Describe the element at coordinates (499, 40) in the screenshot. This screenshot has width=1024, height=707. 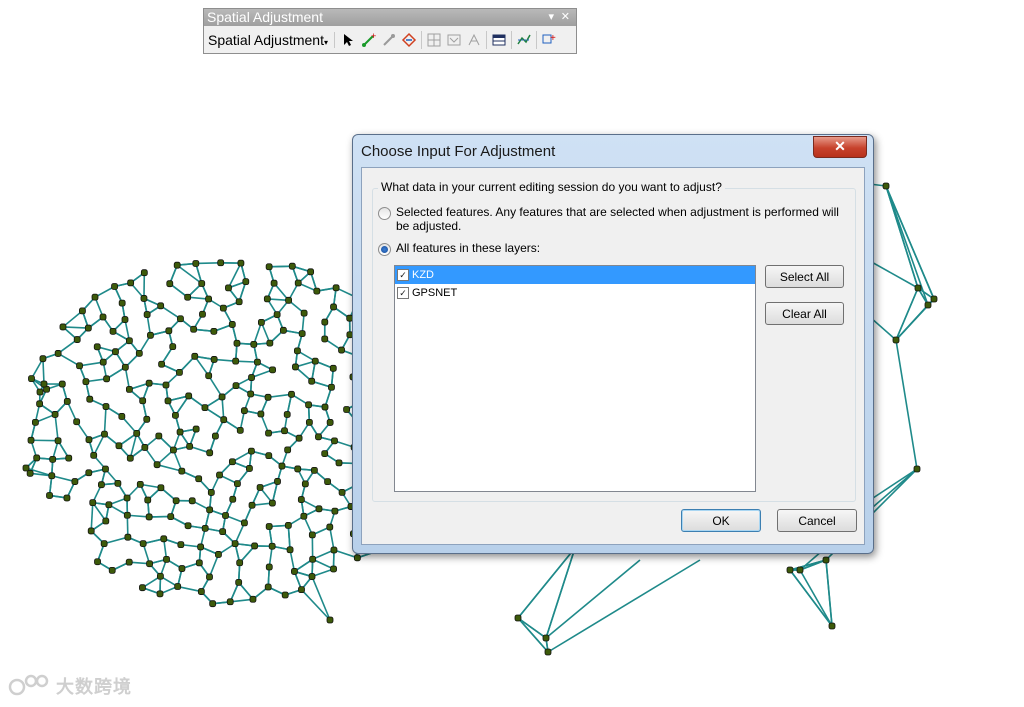
I see `view-link-table-icon` at that location.